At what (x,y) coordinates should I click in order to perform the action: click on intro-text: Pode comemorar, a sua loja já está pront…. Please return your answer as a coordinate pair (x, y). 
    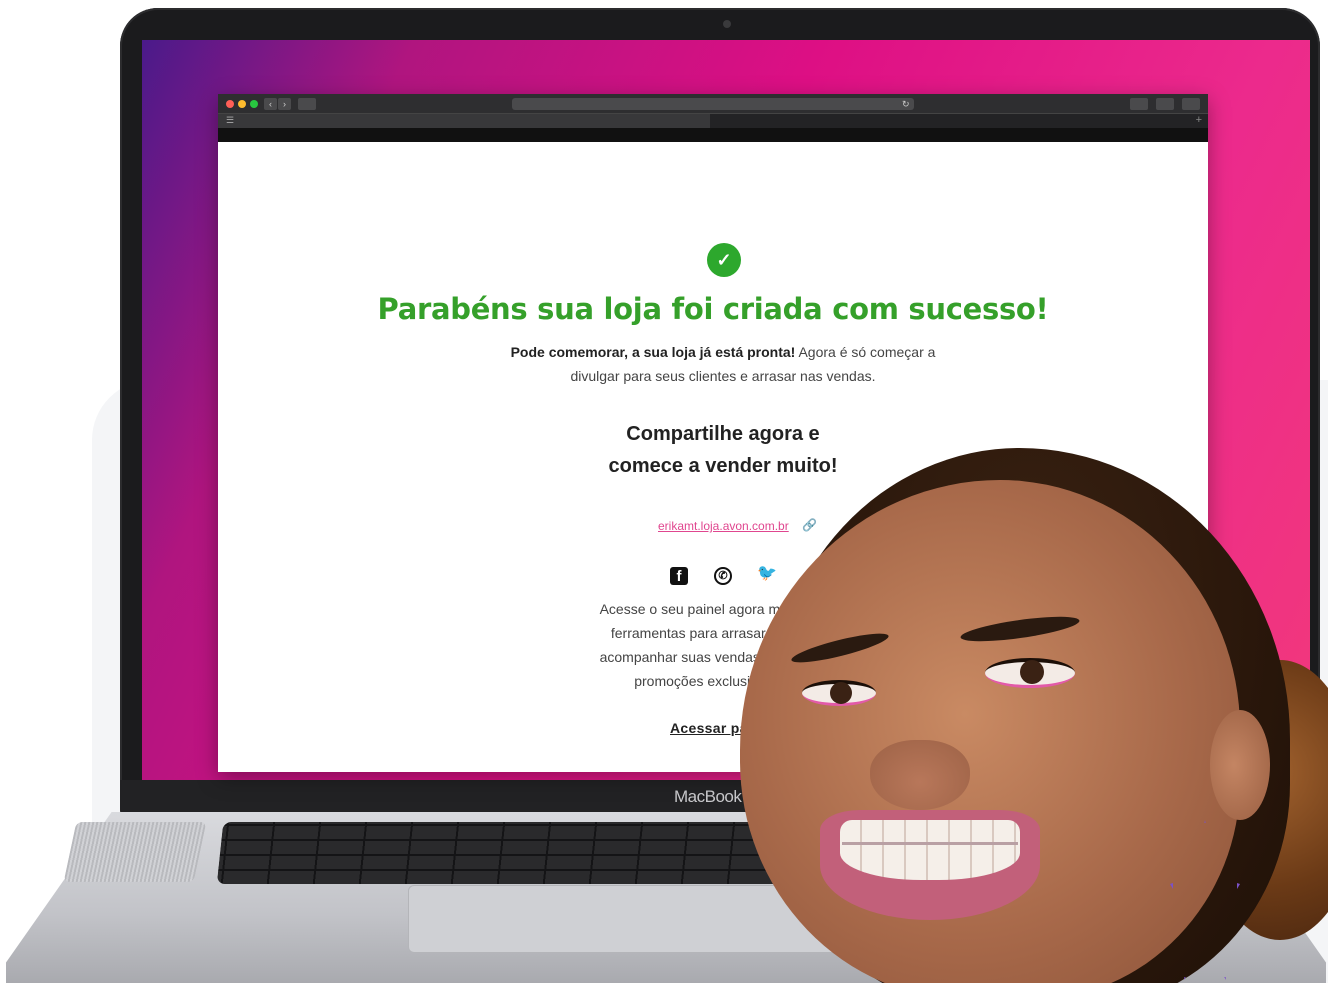
    Looking at the image, I should click on (723, 364).